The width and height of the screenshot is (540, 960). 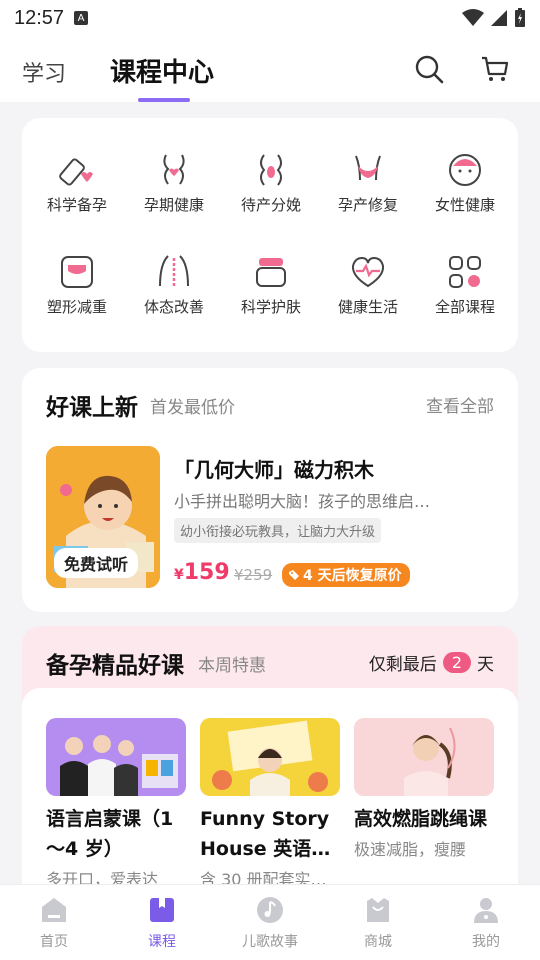 I want to click on nav-courses: 课程, so click(x=162, y=922).